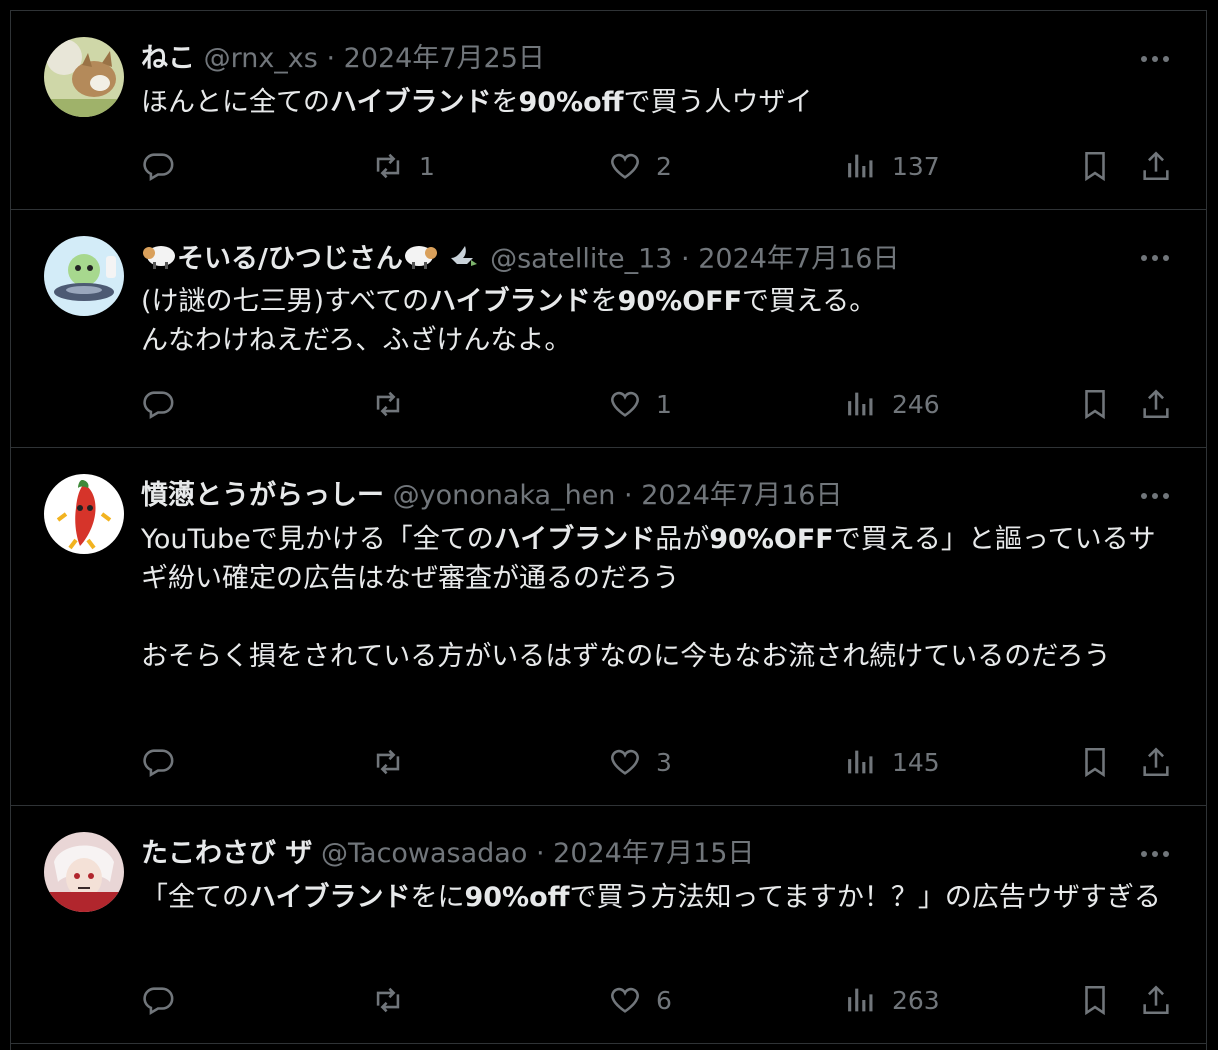 The width and height of the screenshot is (1218, 1050). I want to click on views-count: 246, so click(916, 404).